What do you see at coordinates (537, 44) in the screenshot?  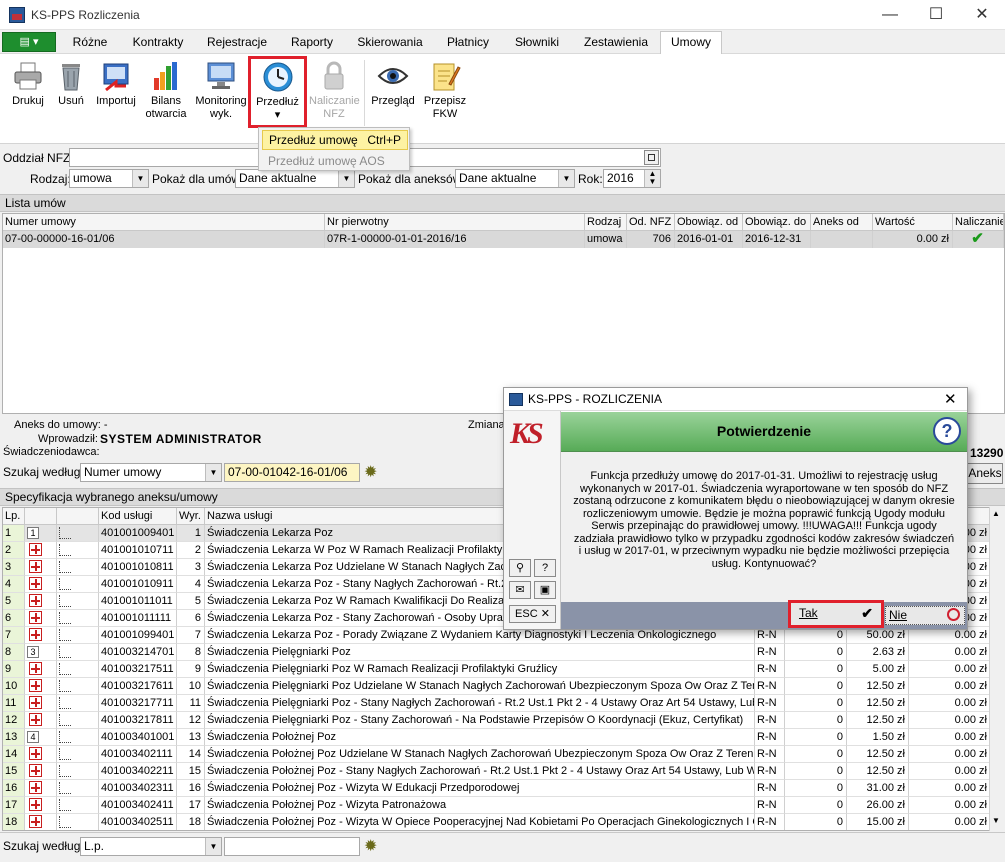 I see `tab-slowniki: Słowniki` at bounding box center [537, 44].